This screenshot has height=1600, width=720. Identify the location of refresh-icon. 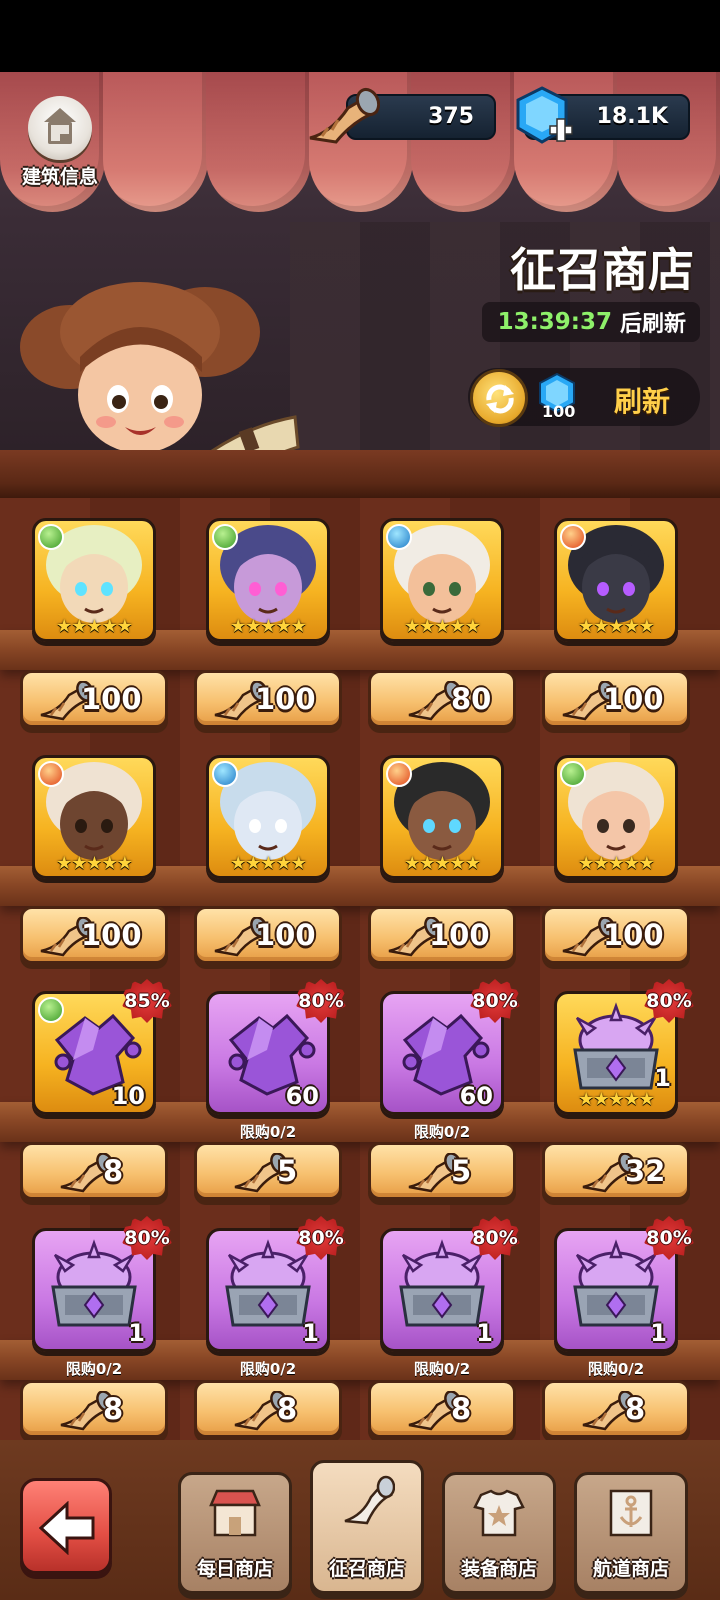
(499, 398).